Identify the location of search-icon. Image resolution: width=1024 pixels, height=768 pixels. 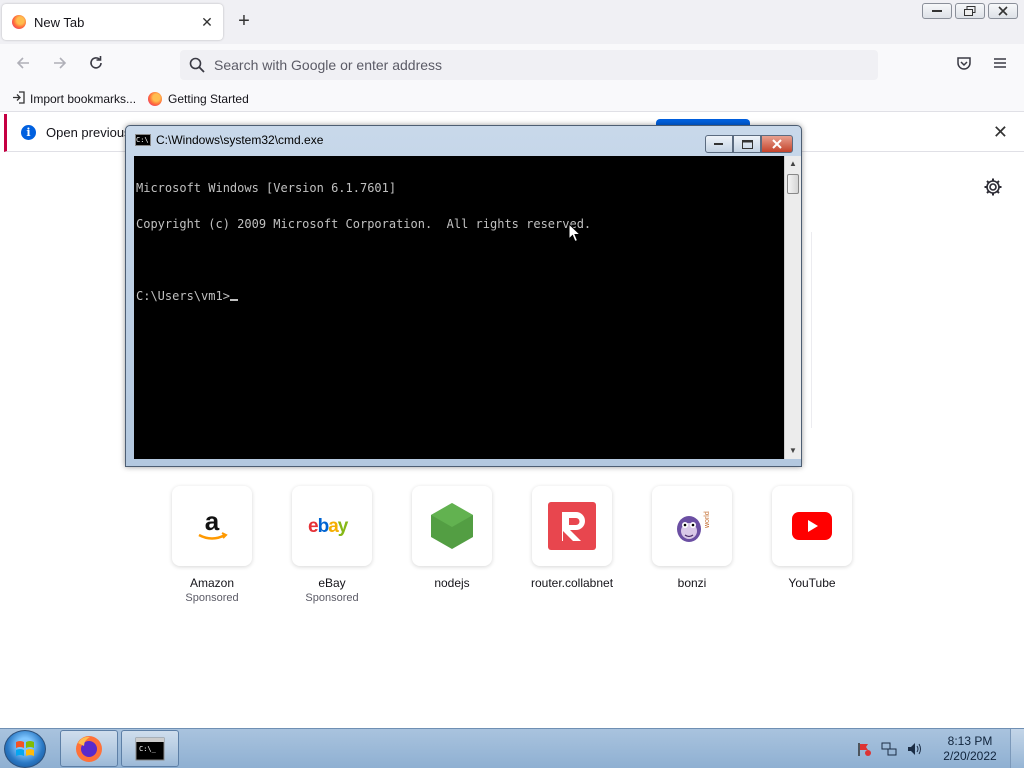
(197, 65).